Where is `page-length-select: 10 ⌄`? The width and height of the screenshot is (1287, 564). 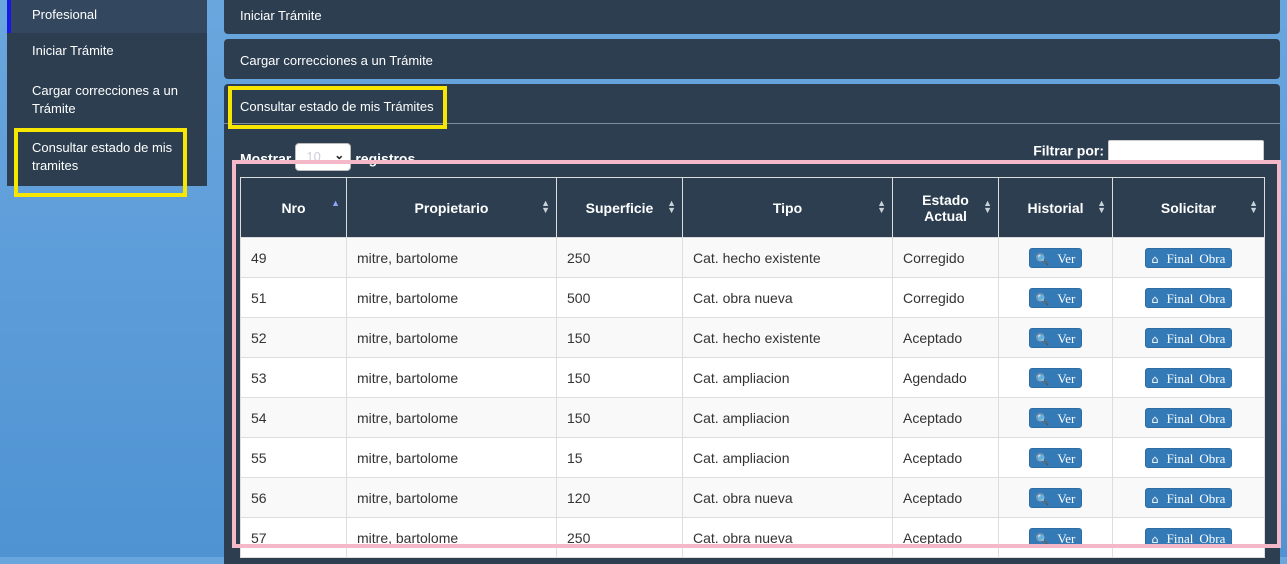
page-length-select: 10 ⌄ is located at coordinates (323, 157).